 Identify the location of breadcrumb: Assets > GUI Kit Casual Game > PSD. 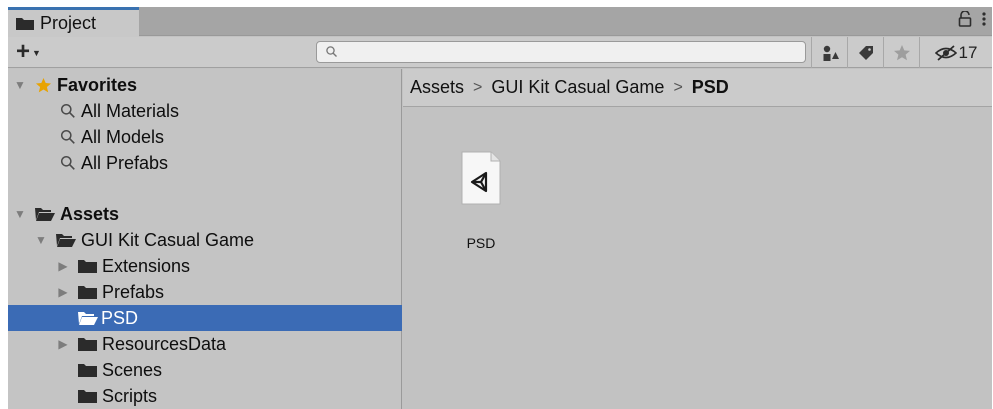
(697, 88).